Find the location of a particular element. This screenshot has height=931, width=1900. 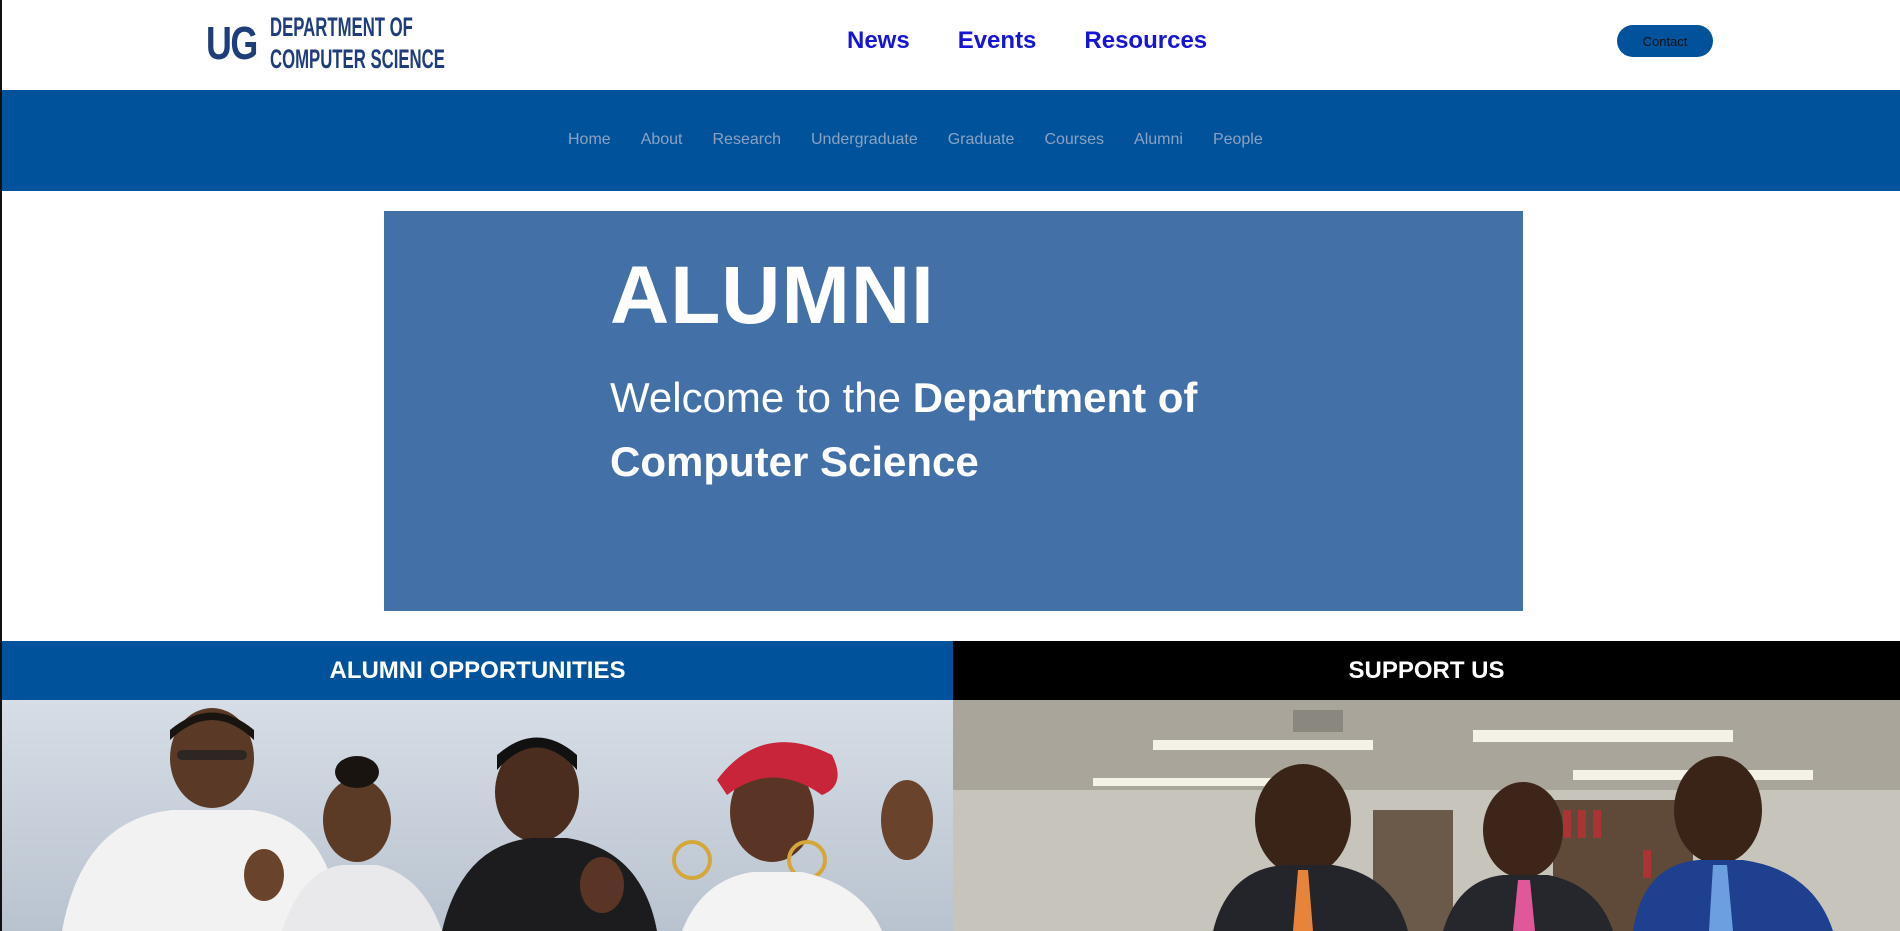

support-us-heading: SUPPORT US is located at coordinates (1426, 670).